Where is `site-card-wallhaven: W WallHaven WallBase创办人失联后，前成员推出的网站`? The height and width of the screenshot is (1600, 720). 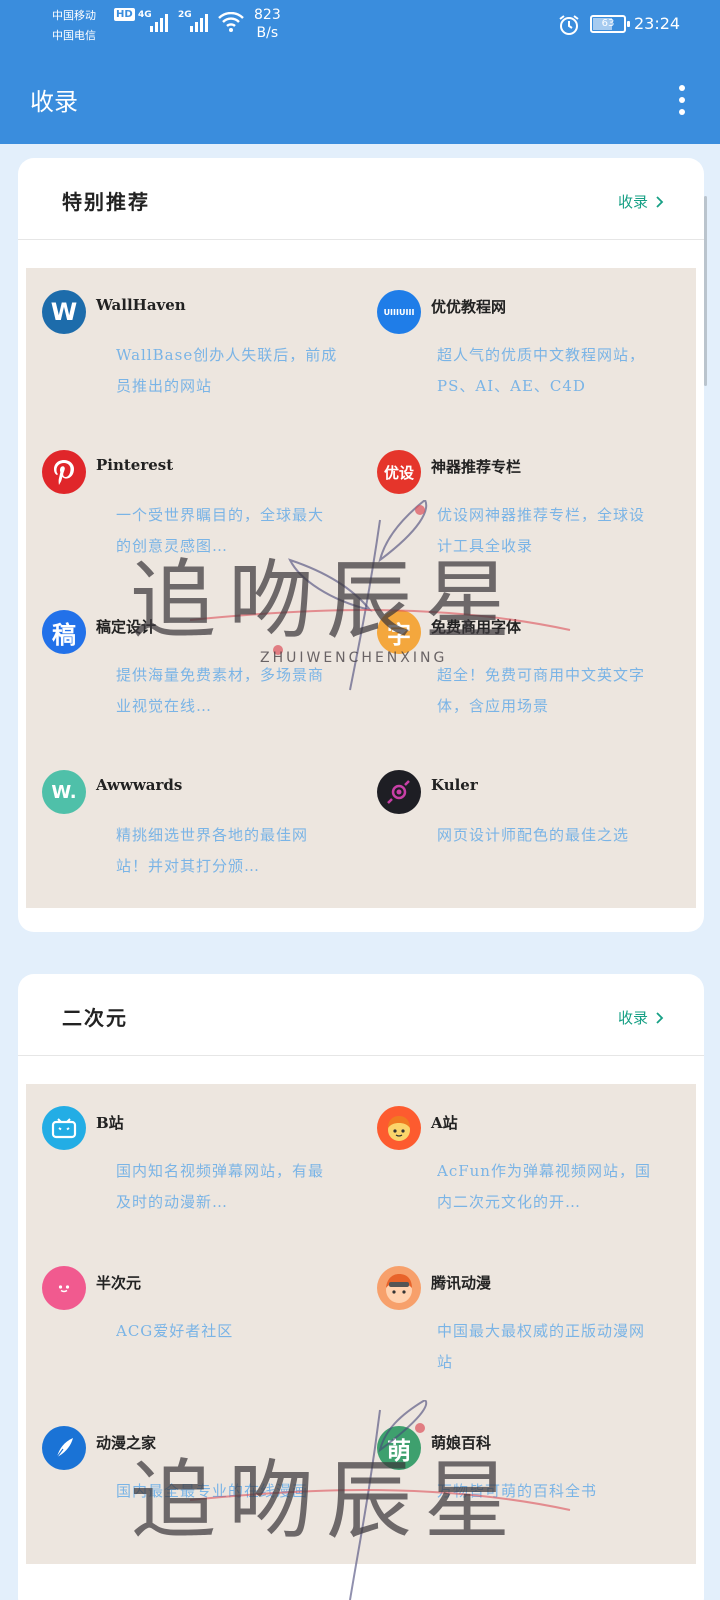
site-card-wallhaven: W WallHaven WallBase创办人失联后，前成员推出的网站 is located at coordinates (193, 348).